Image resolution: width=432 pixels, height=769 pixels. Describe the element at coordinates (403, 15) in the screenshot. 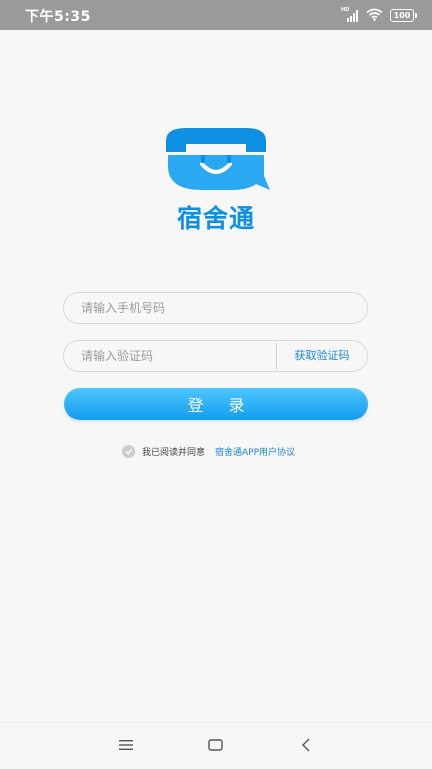

I see `battery-icon: 100` at that location.